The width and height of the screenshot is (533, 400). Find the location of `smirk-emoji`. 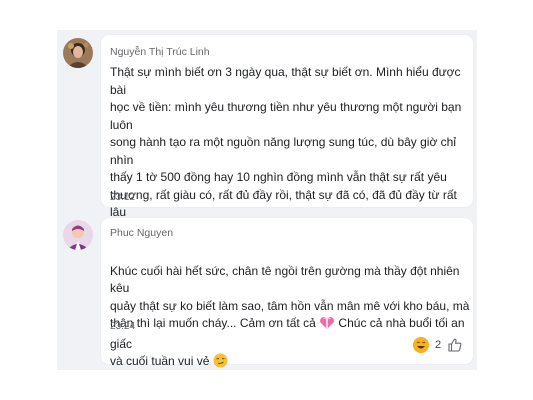

smirk-emoji is located at coordinates (220, 363).